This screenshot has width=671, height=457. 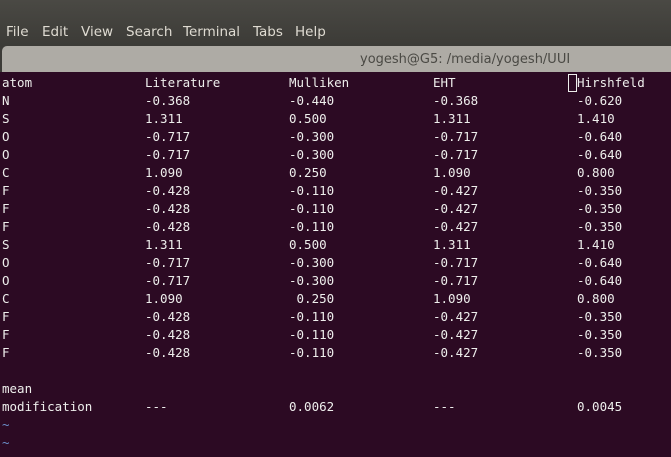 What do you see at coordinates (168, 100) in the screenshot?
I see `cell-literature: -0.368` at bounding box center [168, 100].